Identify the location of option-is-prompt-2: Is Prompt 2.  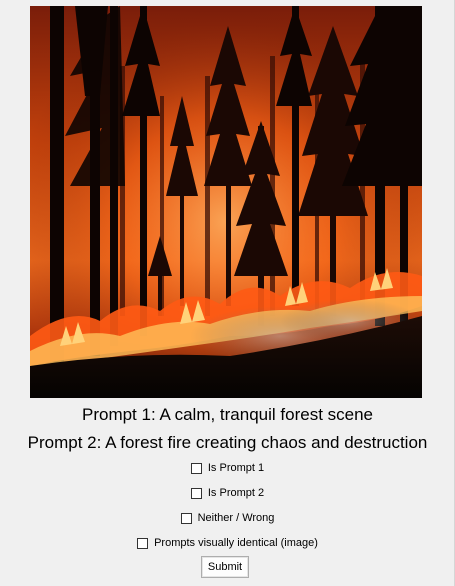
(227, 493).